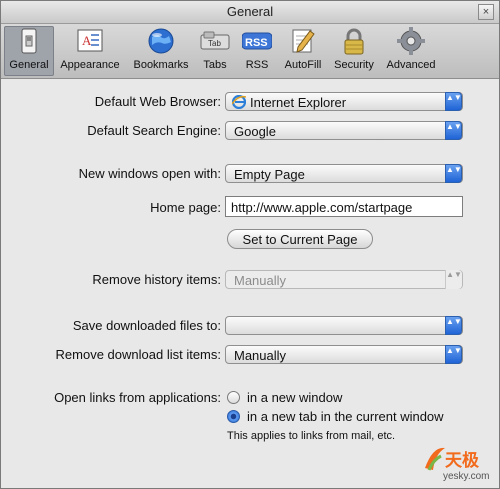  I want to click on tab-autofill: AutoFill, so click(303, 49).